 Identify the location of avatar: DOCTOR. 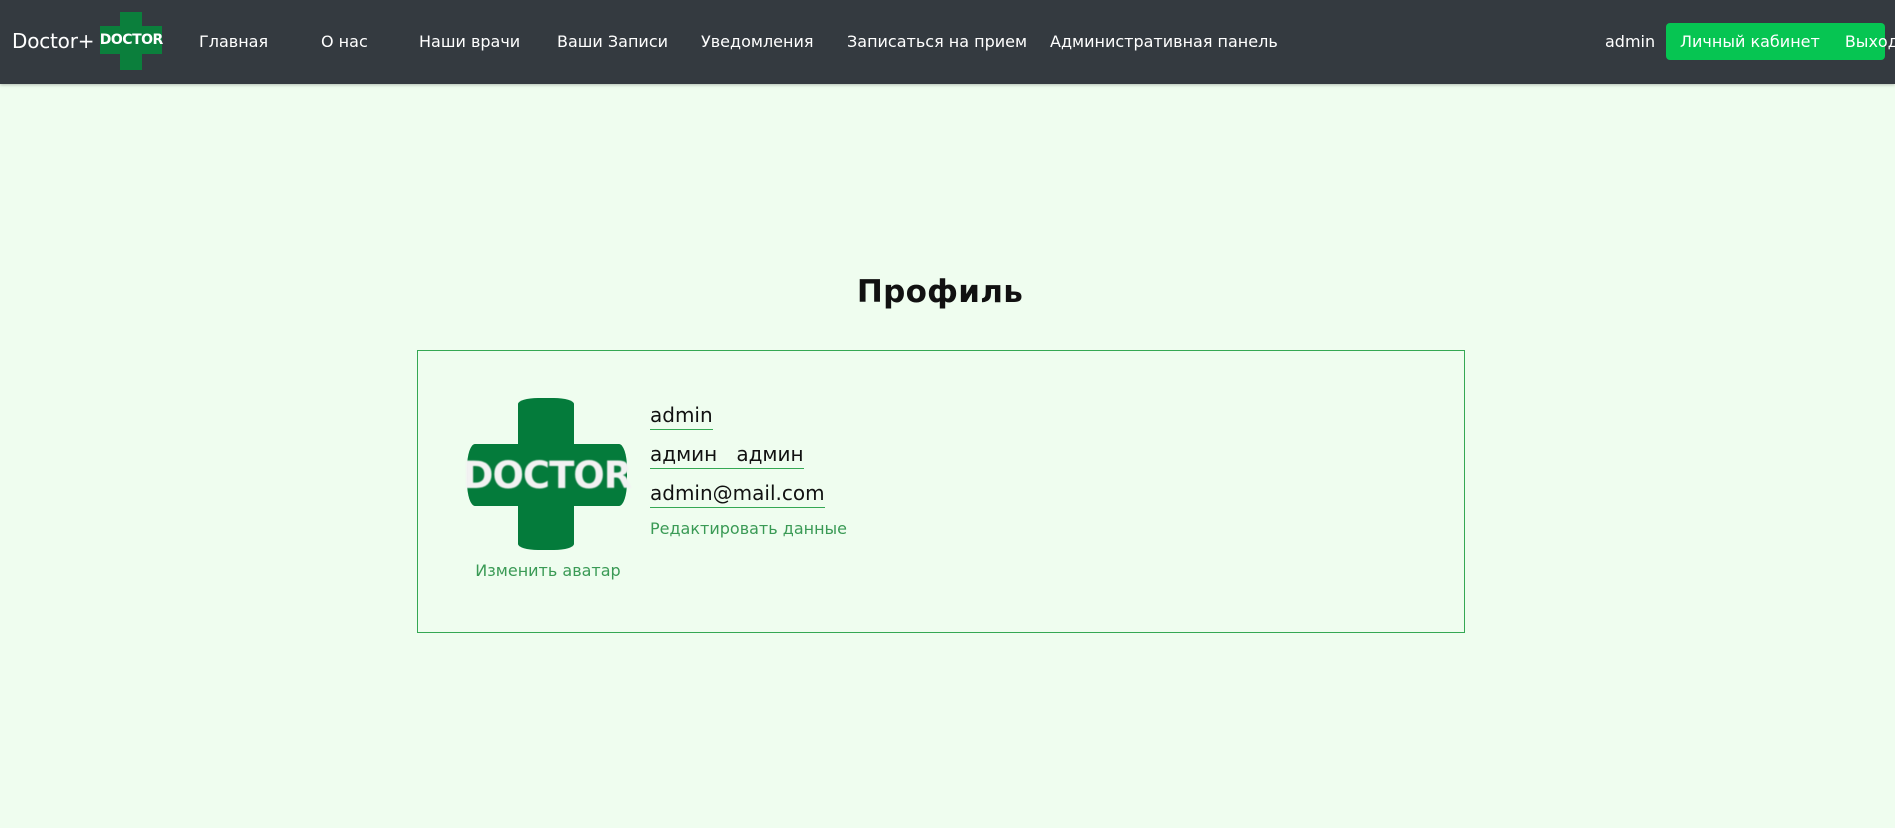
(547, 474).